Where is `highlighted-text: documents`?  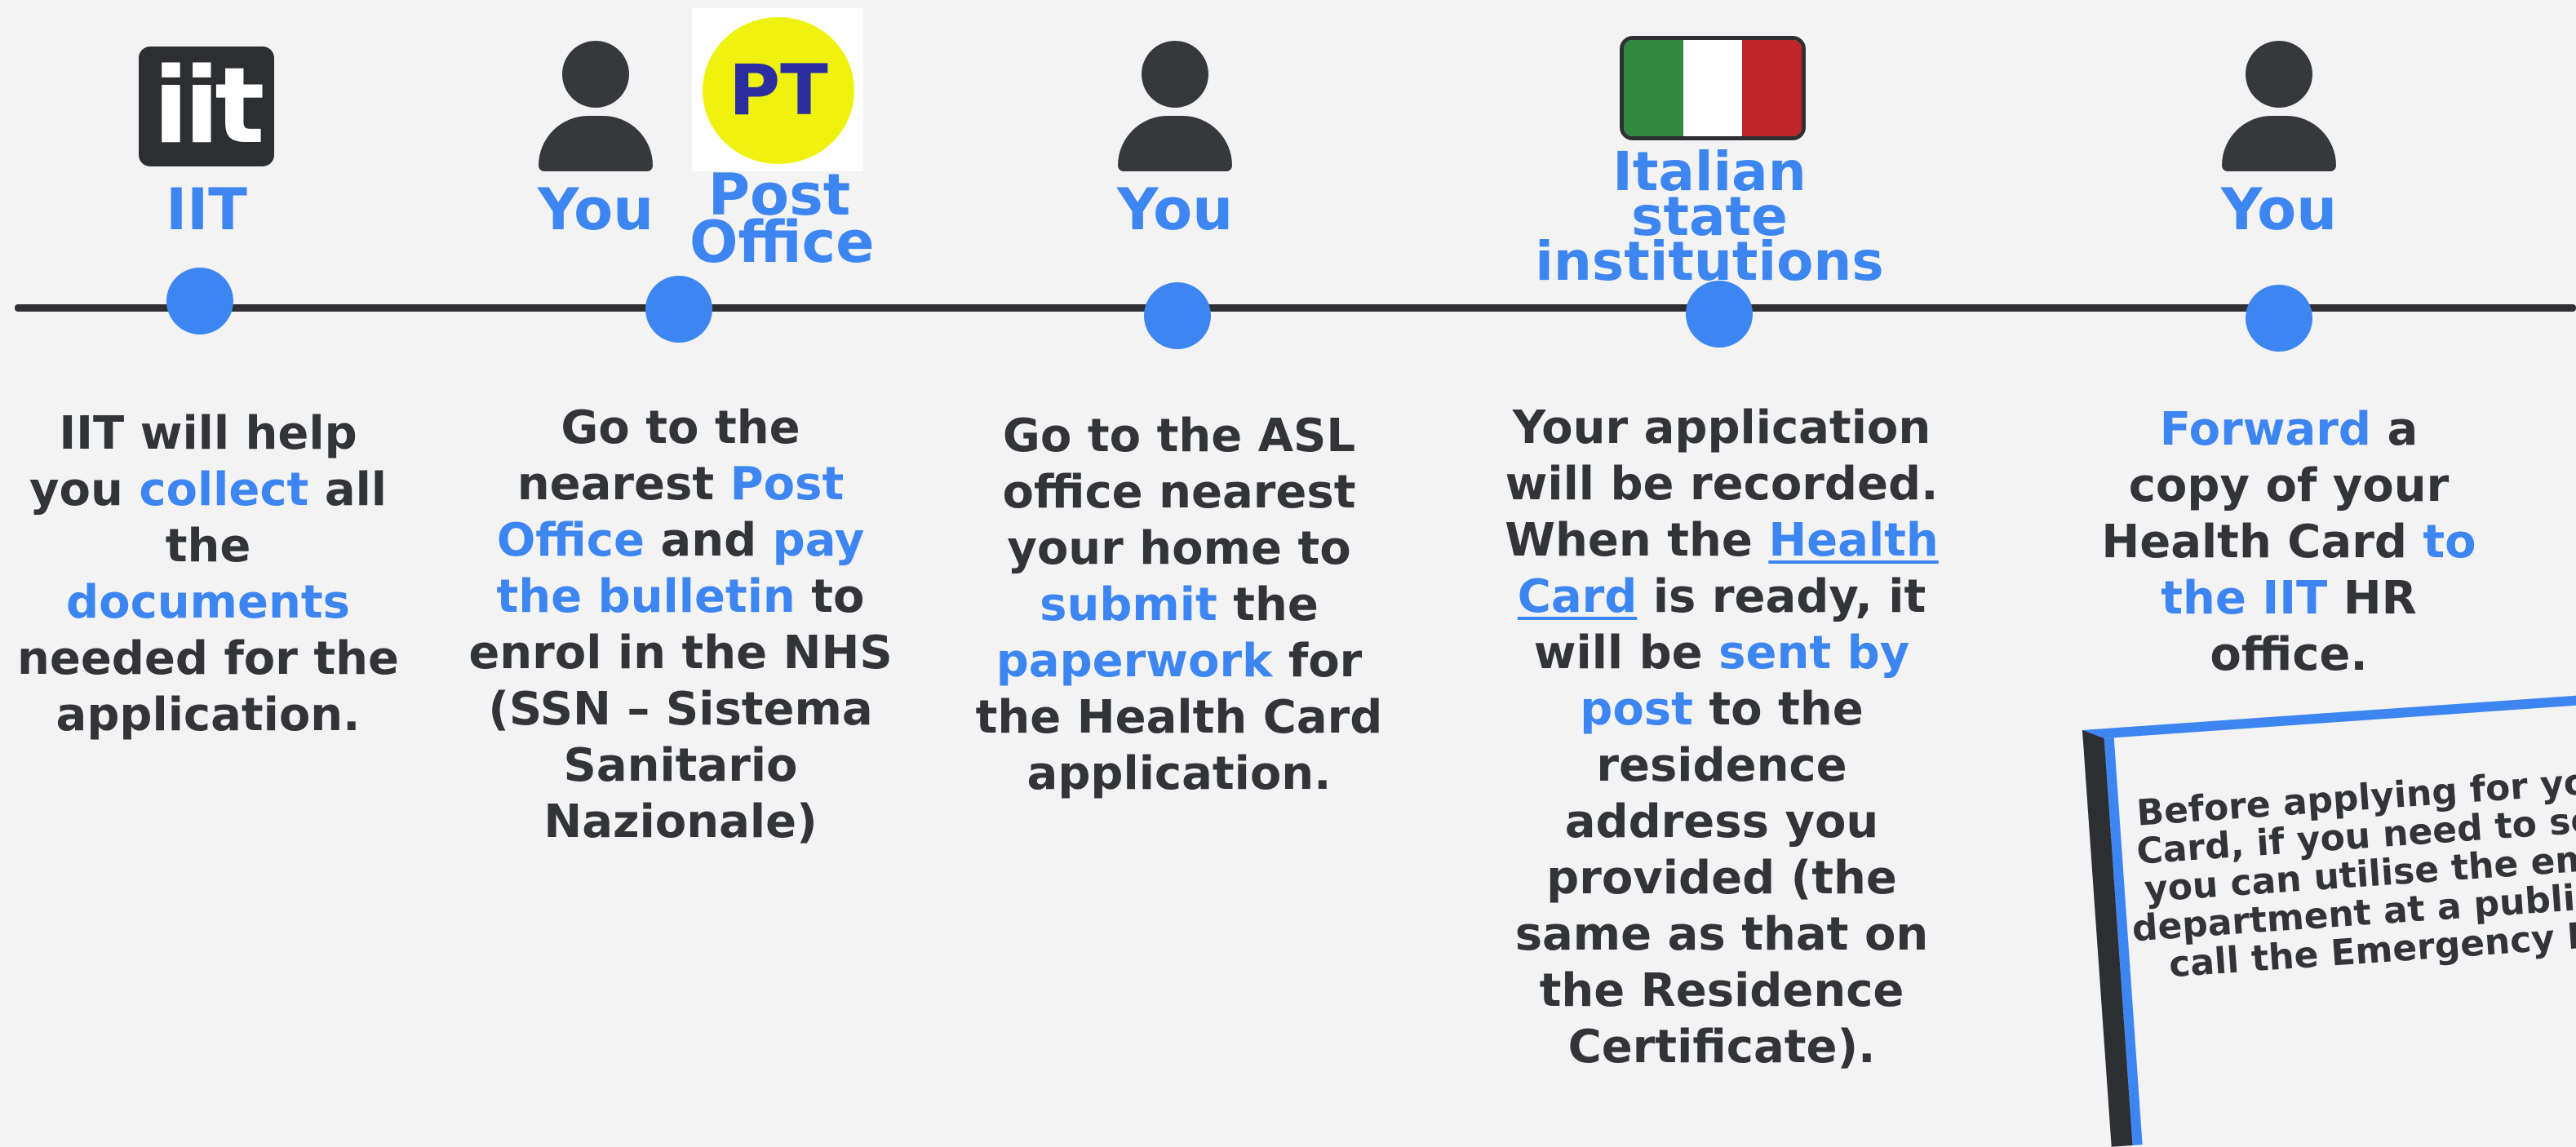
highlighted-text: documents is located at coordinates (208, 602).